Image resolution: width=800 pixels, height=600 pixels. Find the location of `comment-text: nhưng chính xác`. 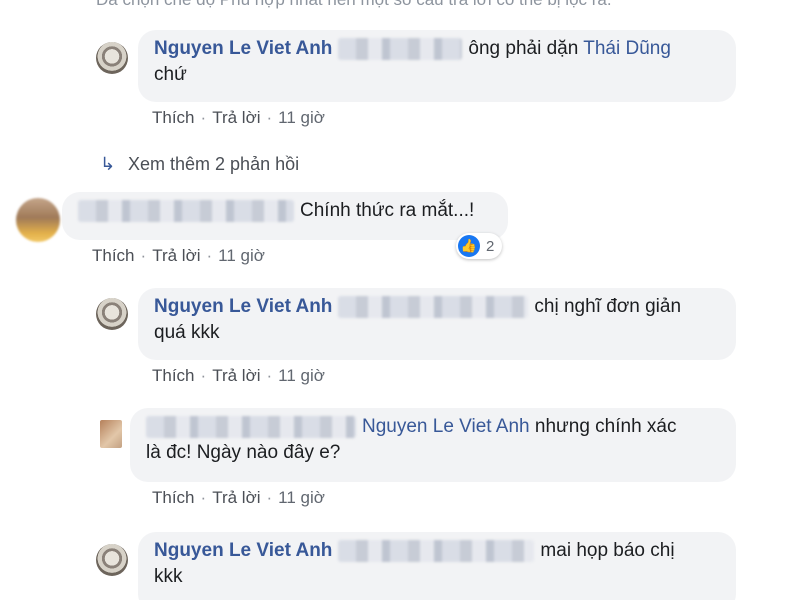

comment-text: nhưng chính xác is located at coordinates (605, 426).